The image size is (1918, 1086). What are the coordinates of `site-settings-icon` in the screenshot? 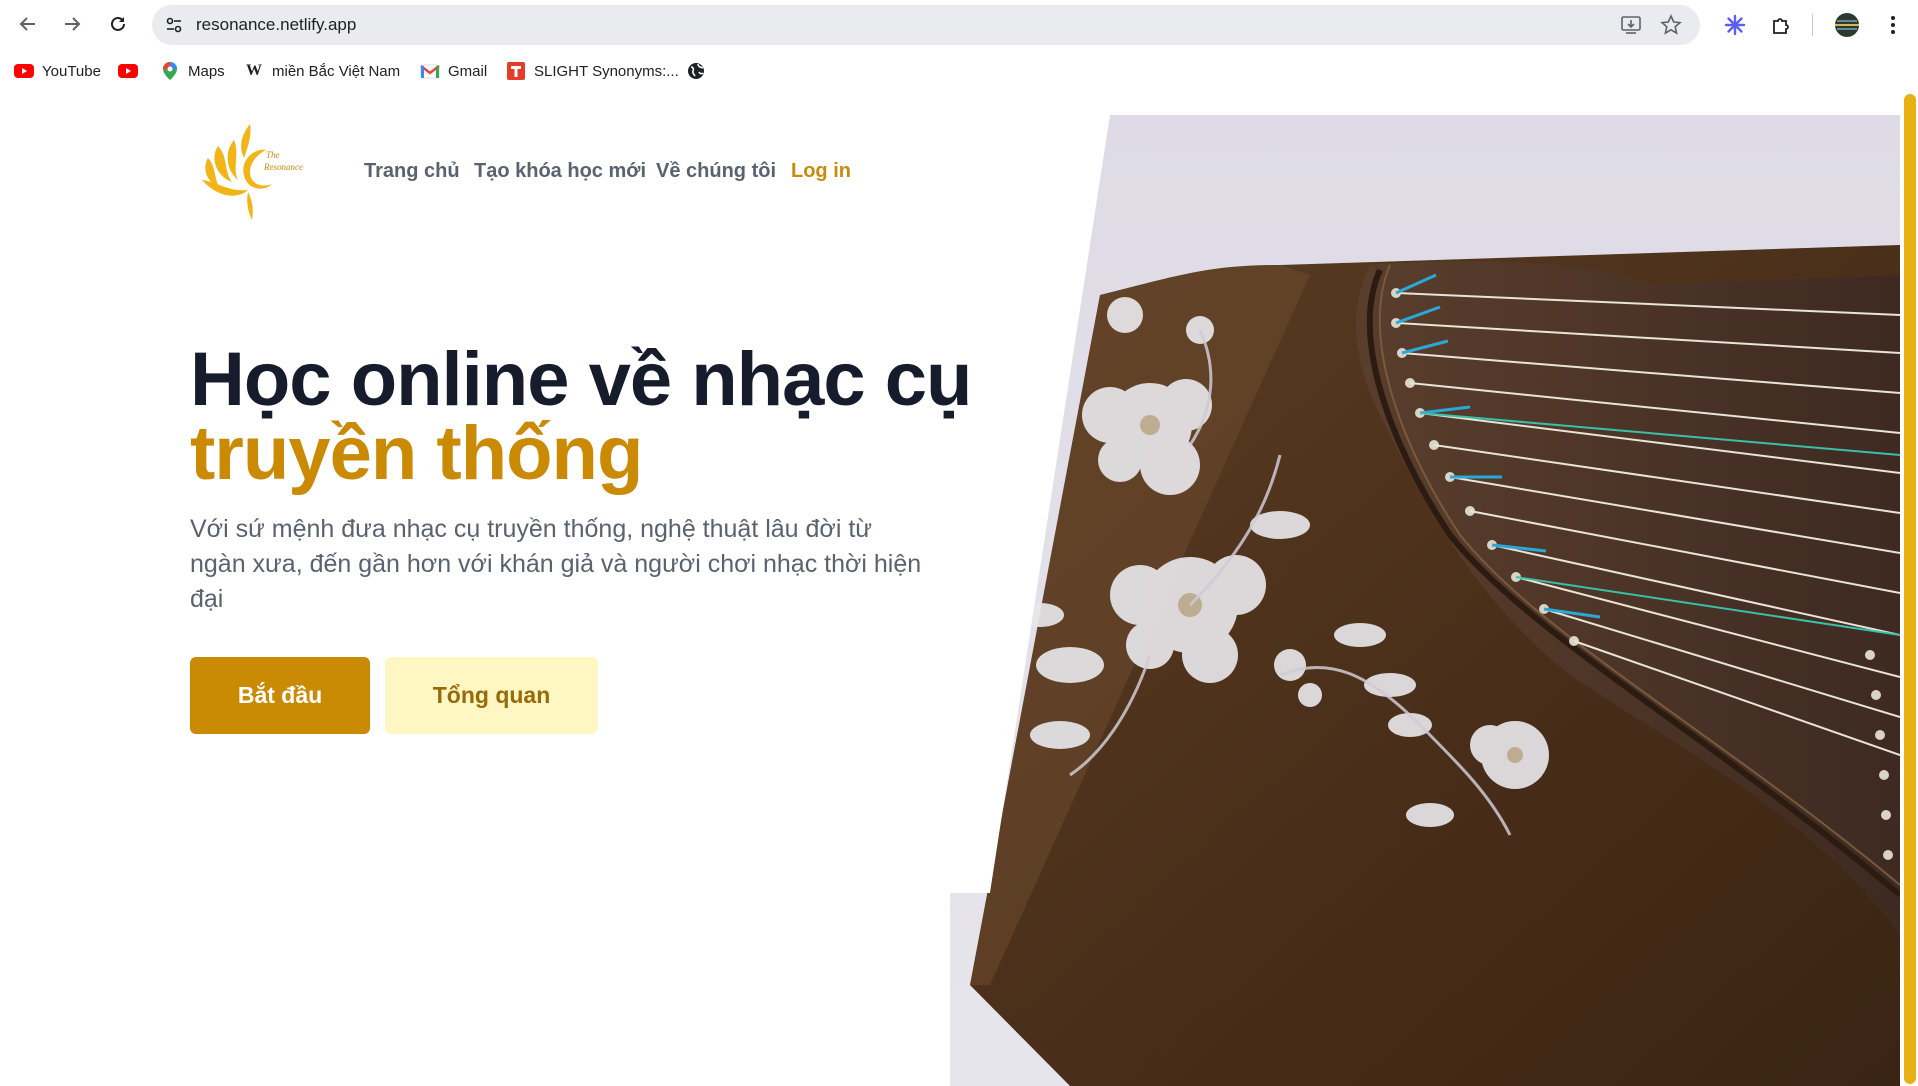 It's located at (174, 25).